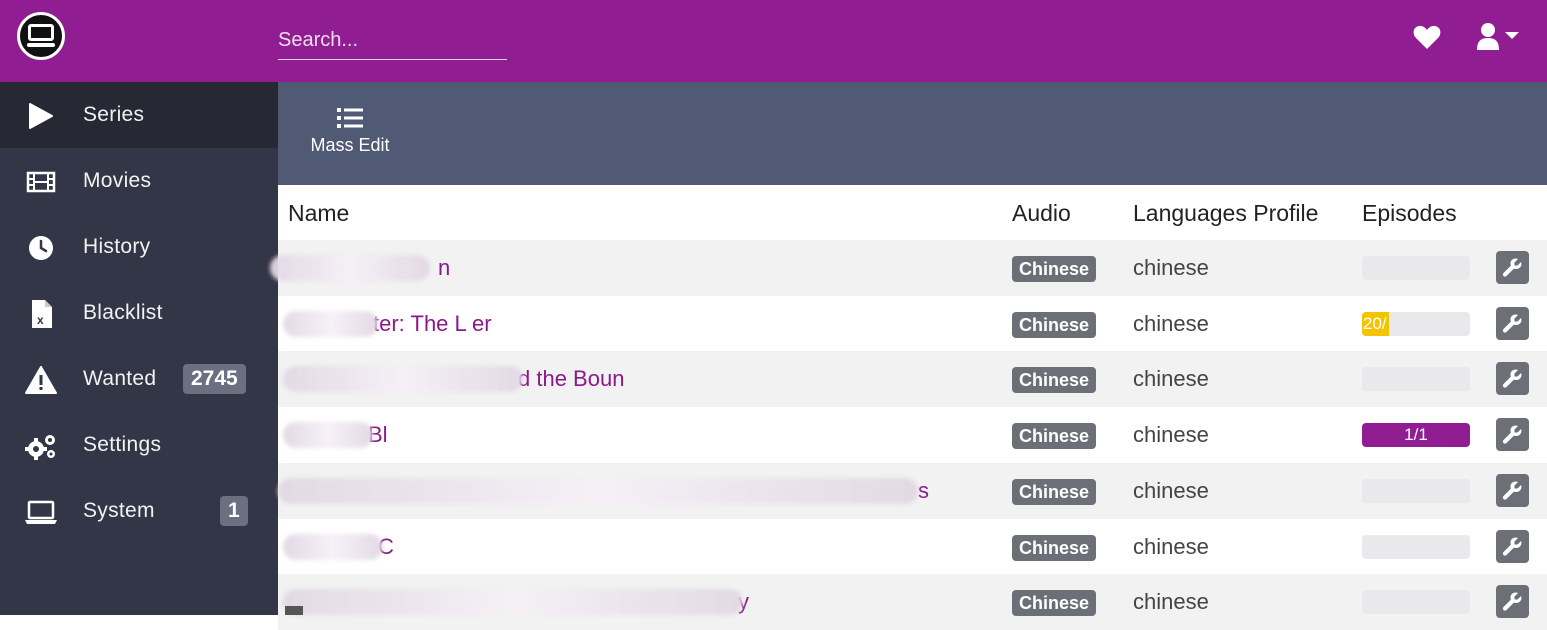 The image size is (1547, 630). I want to click on top-navbar, so click(773, 41).